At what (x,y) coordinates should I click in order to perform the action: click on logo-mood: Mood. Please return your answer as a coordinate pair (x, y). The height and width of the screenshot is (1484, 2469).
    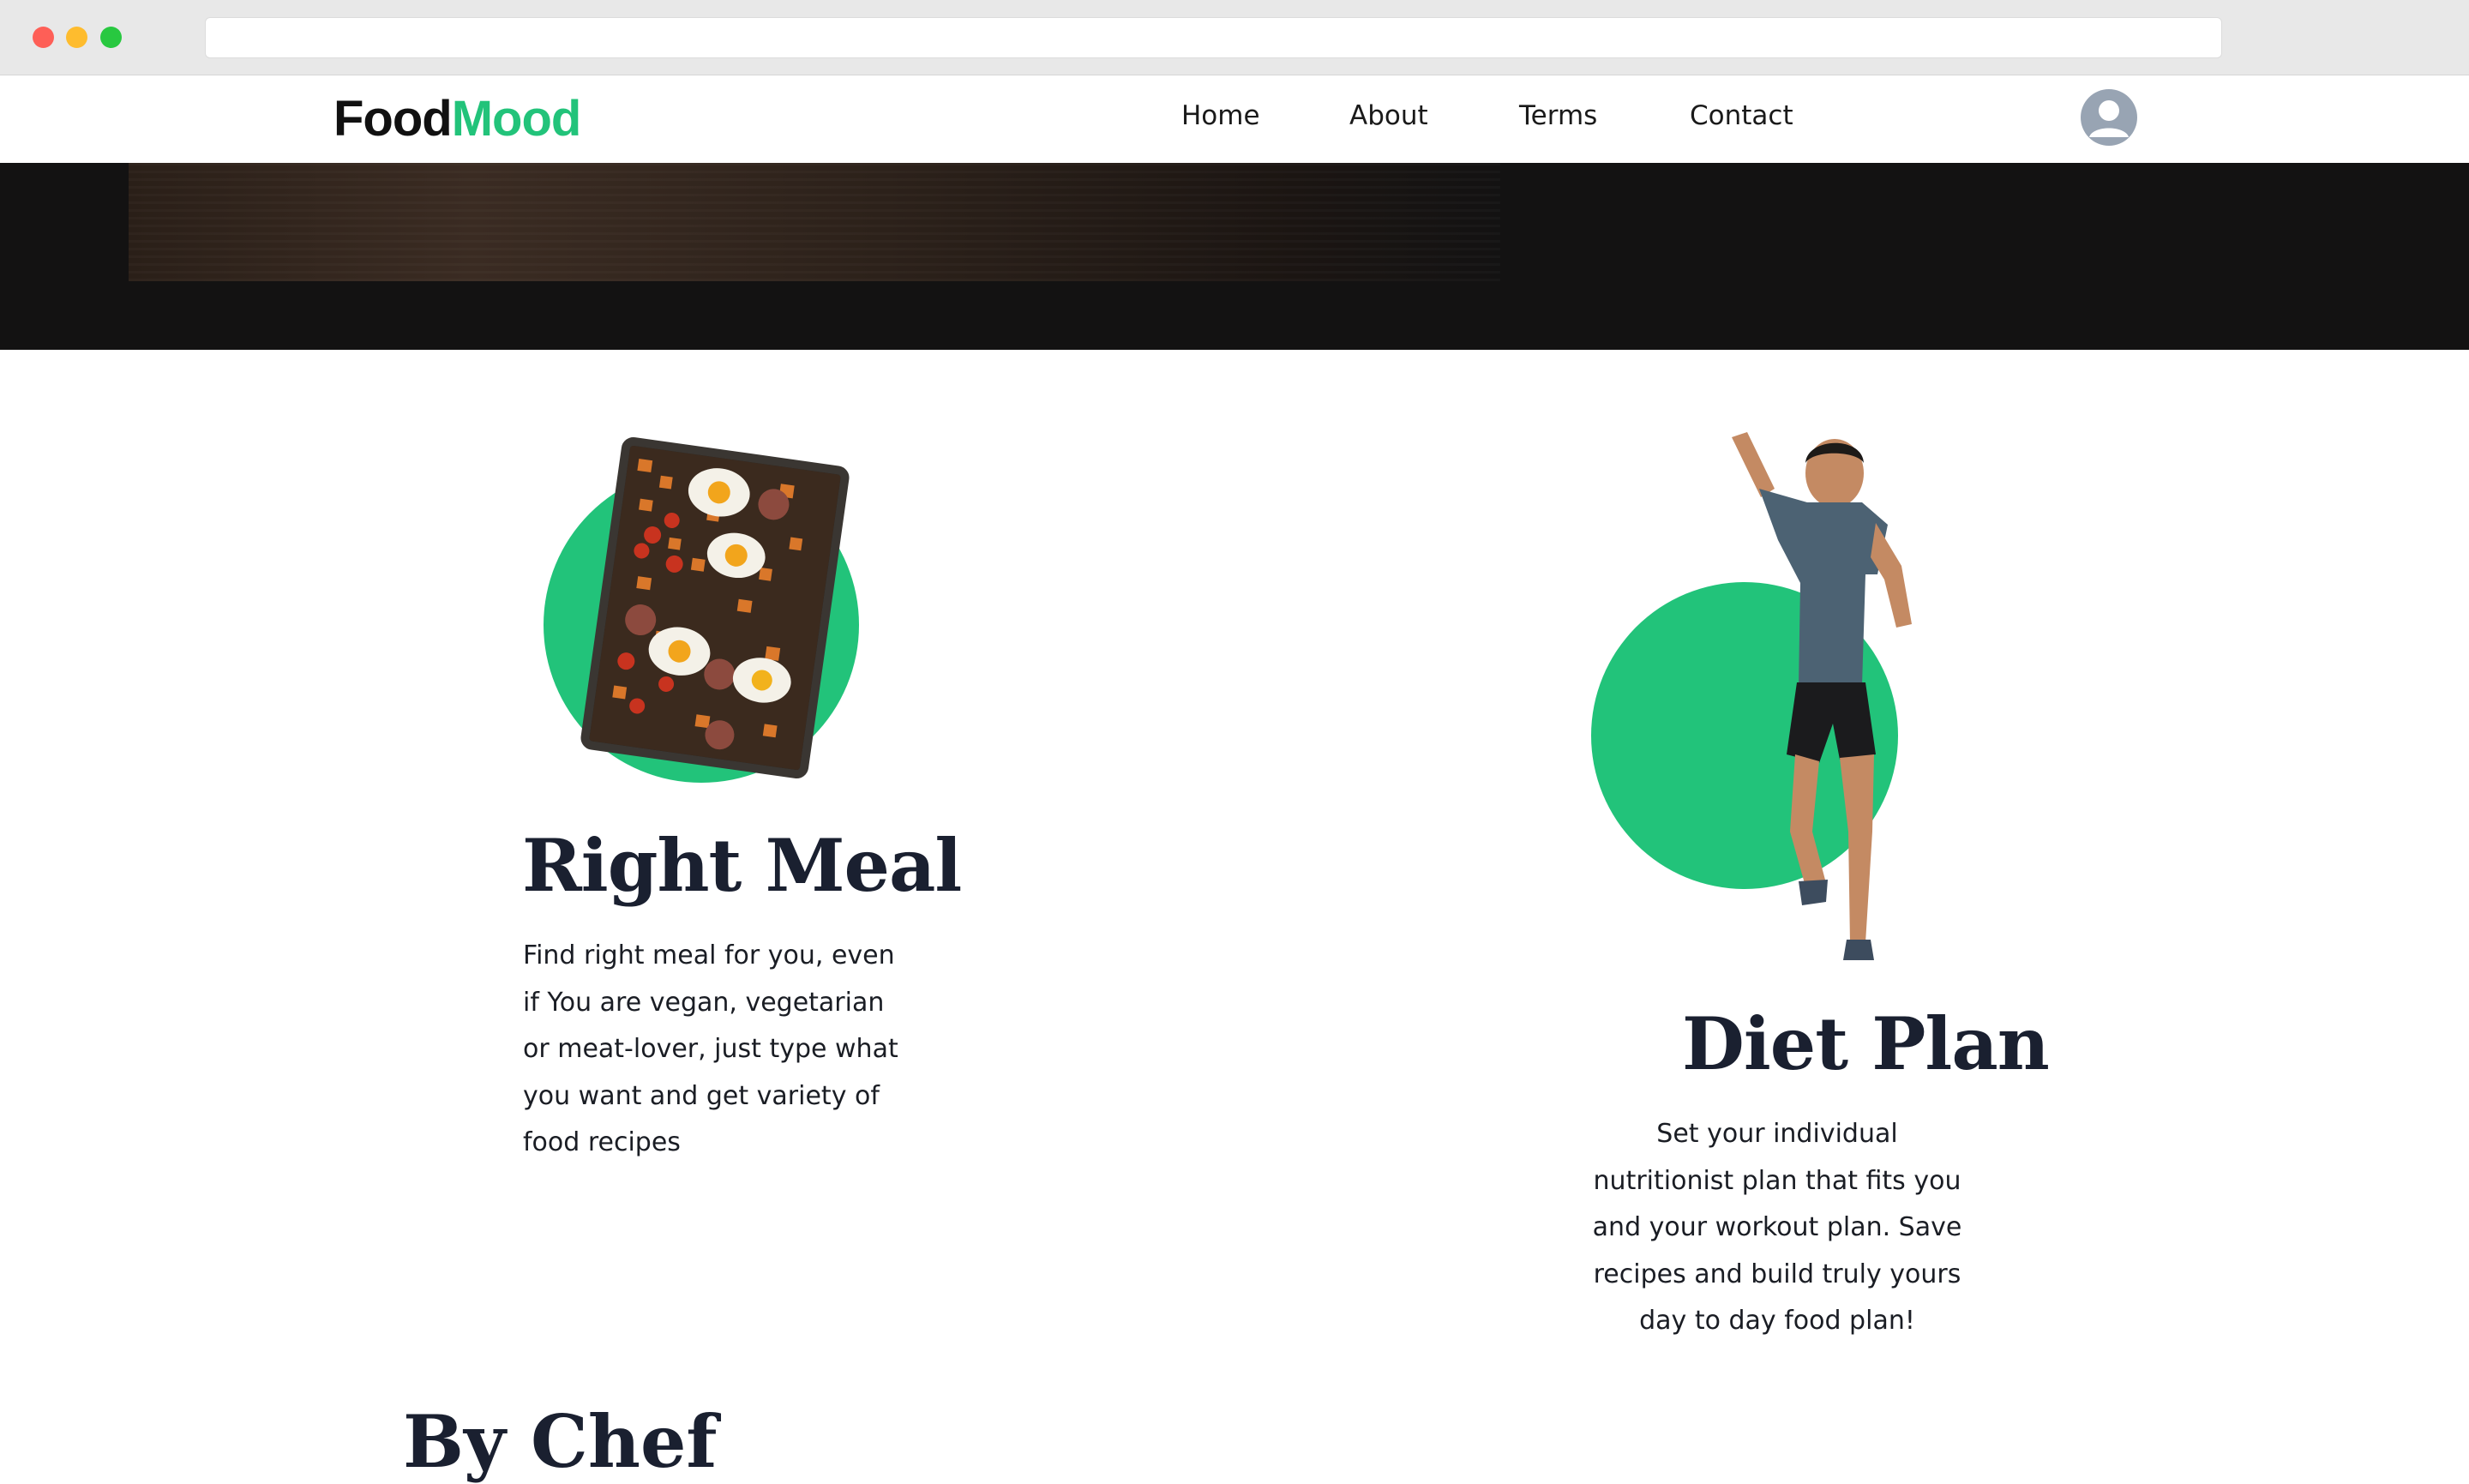
    Looking at the image, I should click on (516, 119).